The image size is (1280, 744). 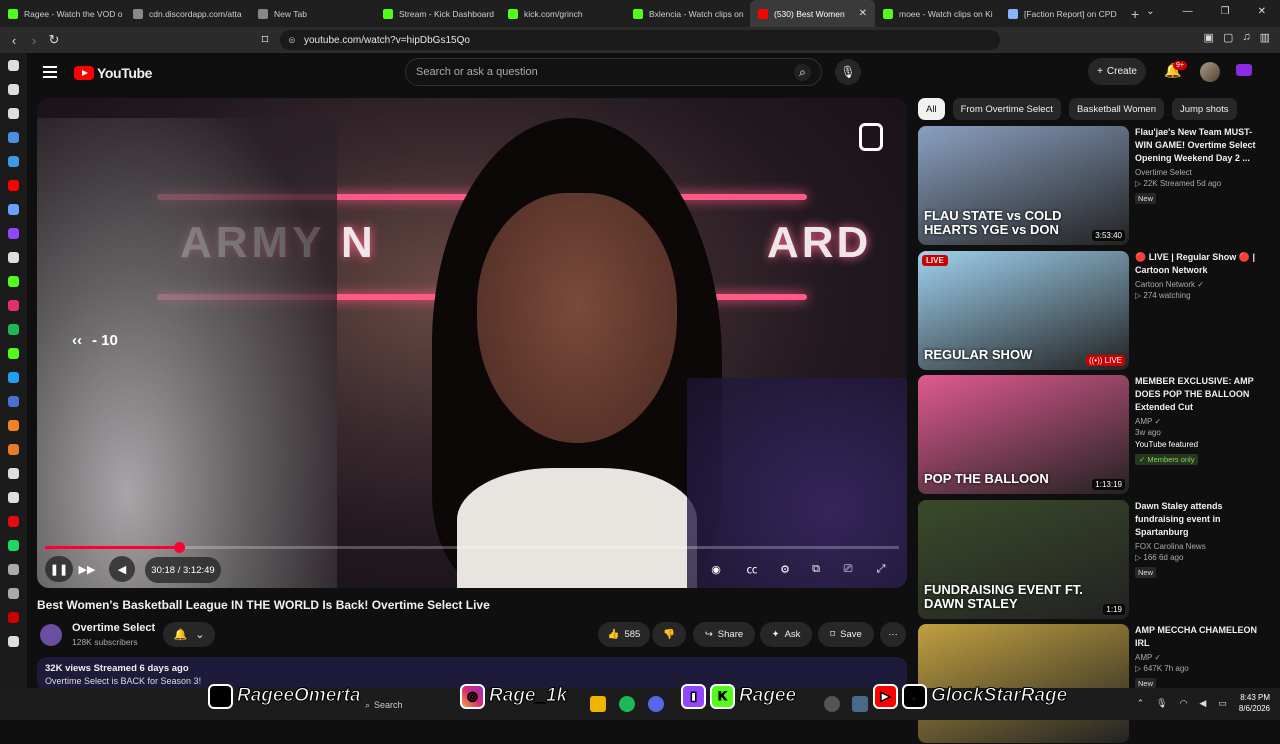 I want to click on settings-app-icon, so click(x=860, y=704).